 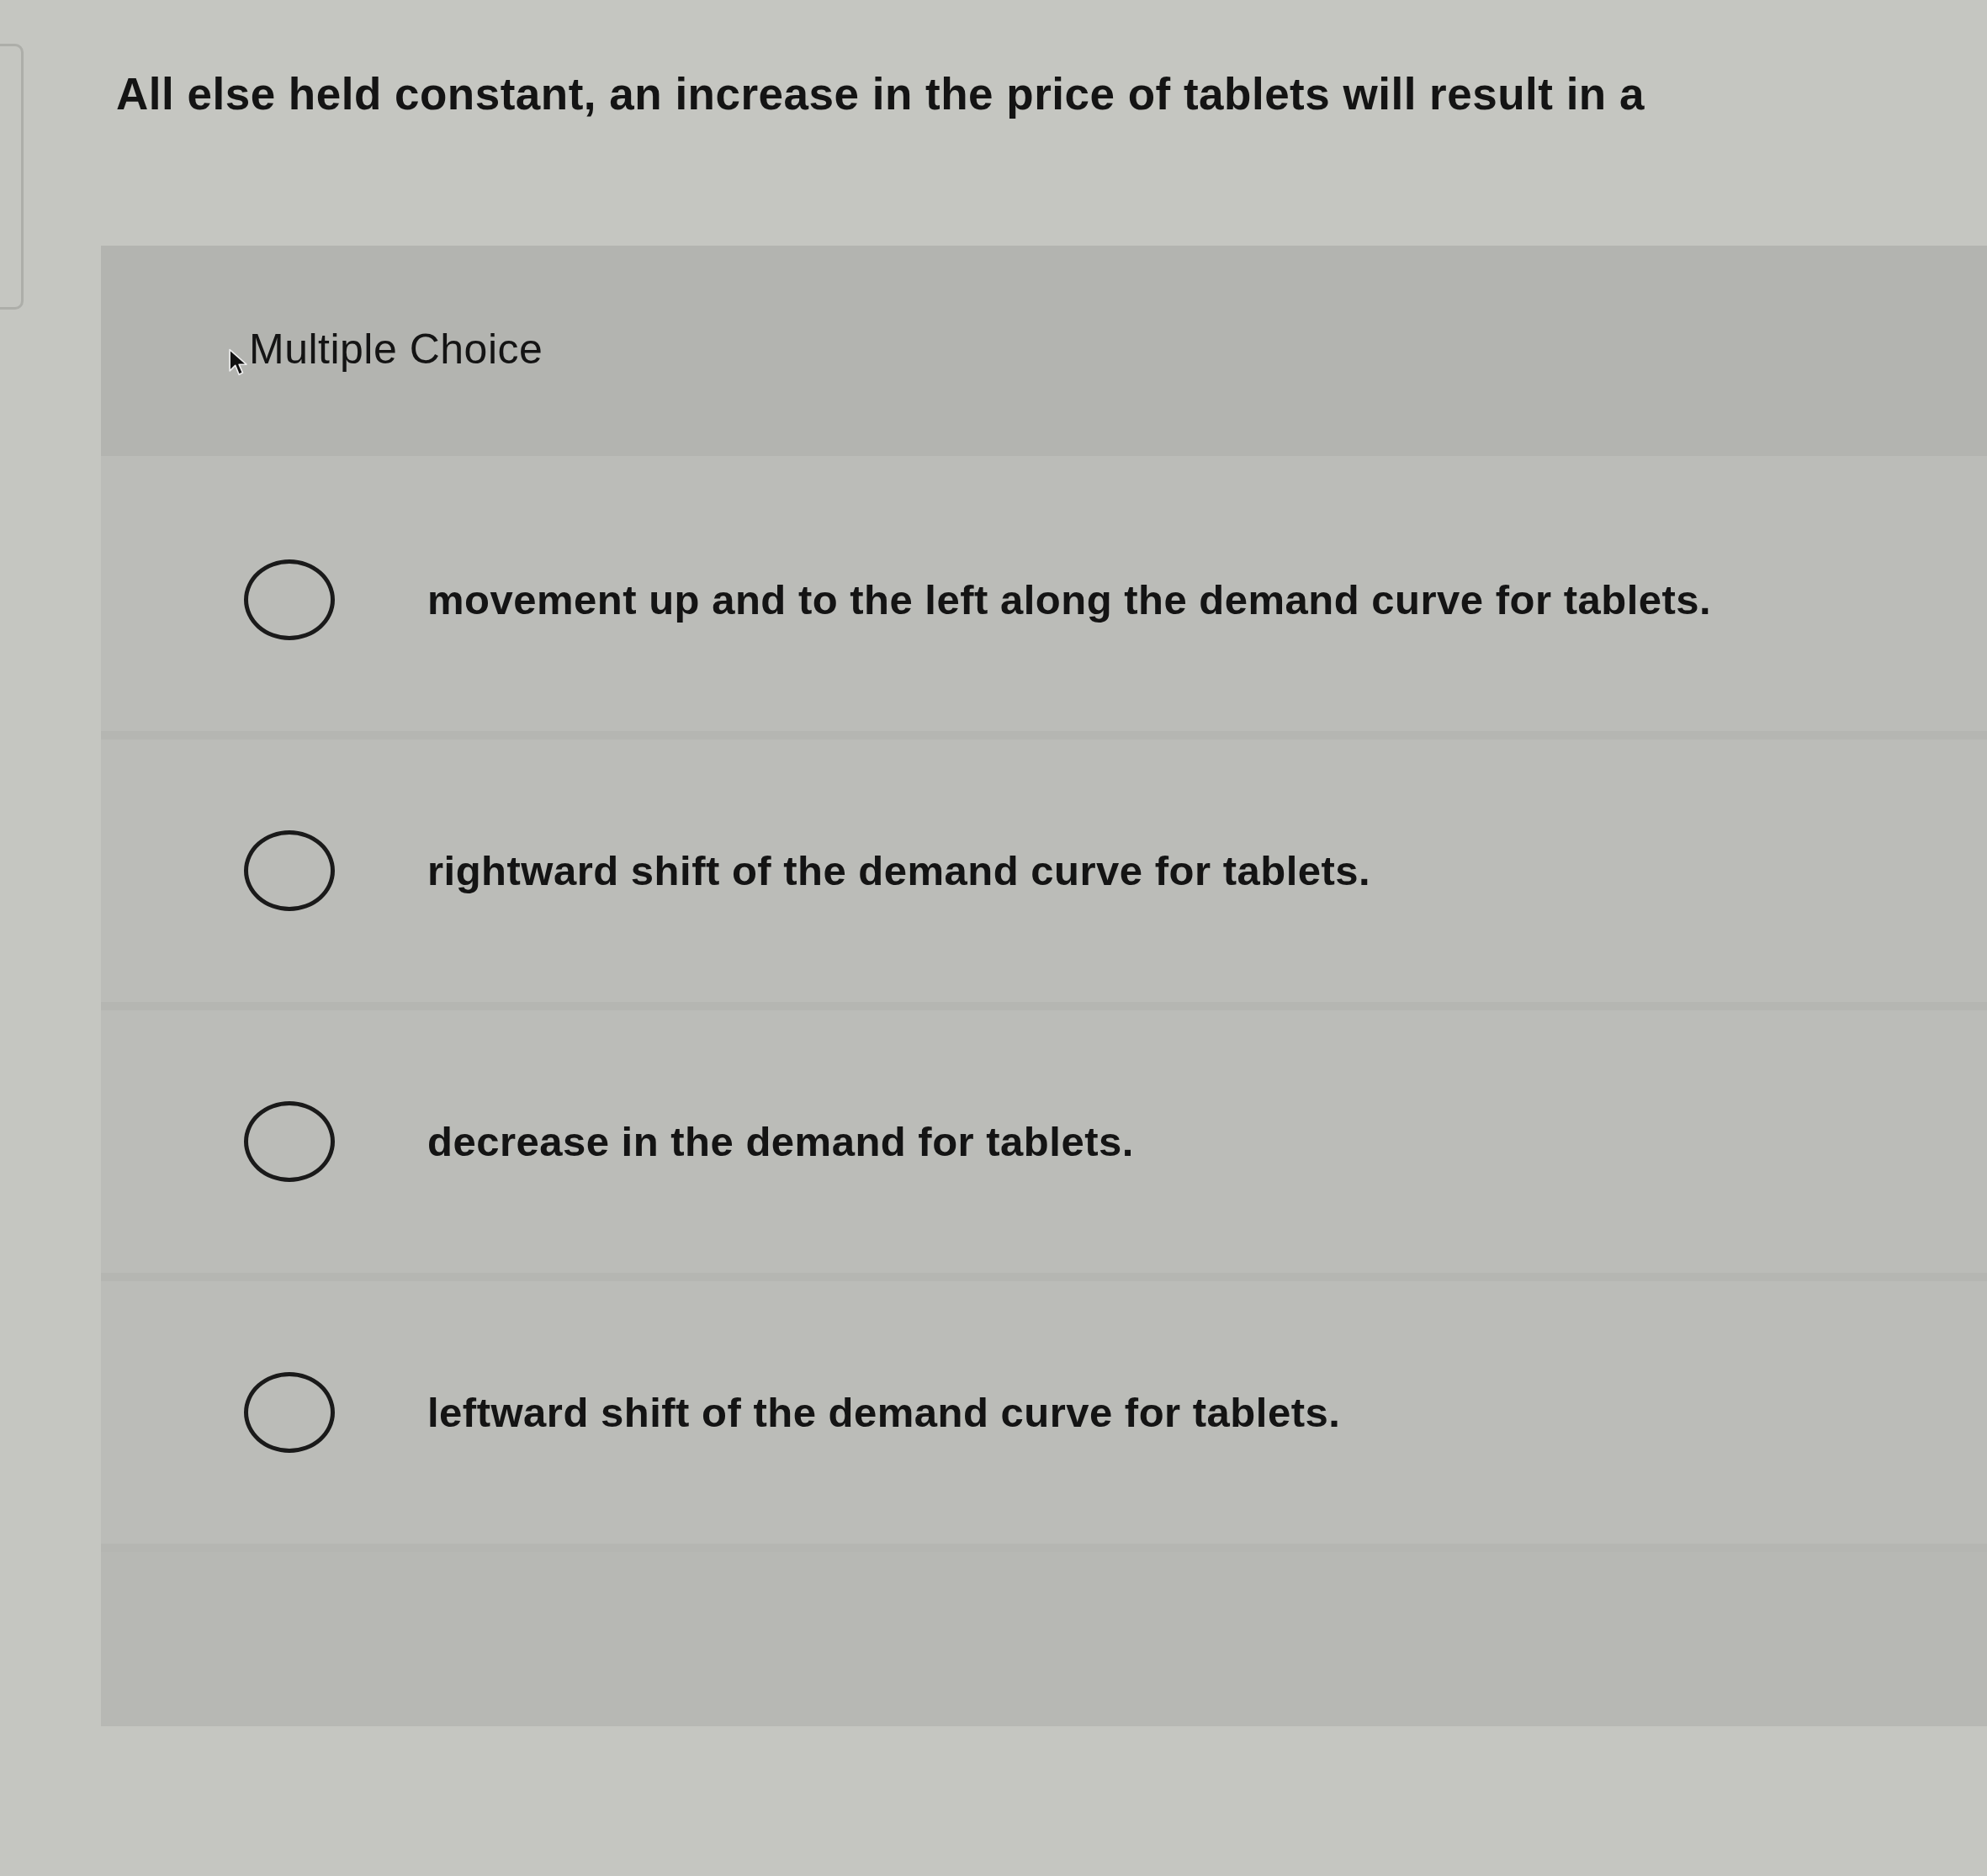 I want to click on option-label: rightward shift of the demand curve for tablets., so click(x=899, y=871).